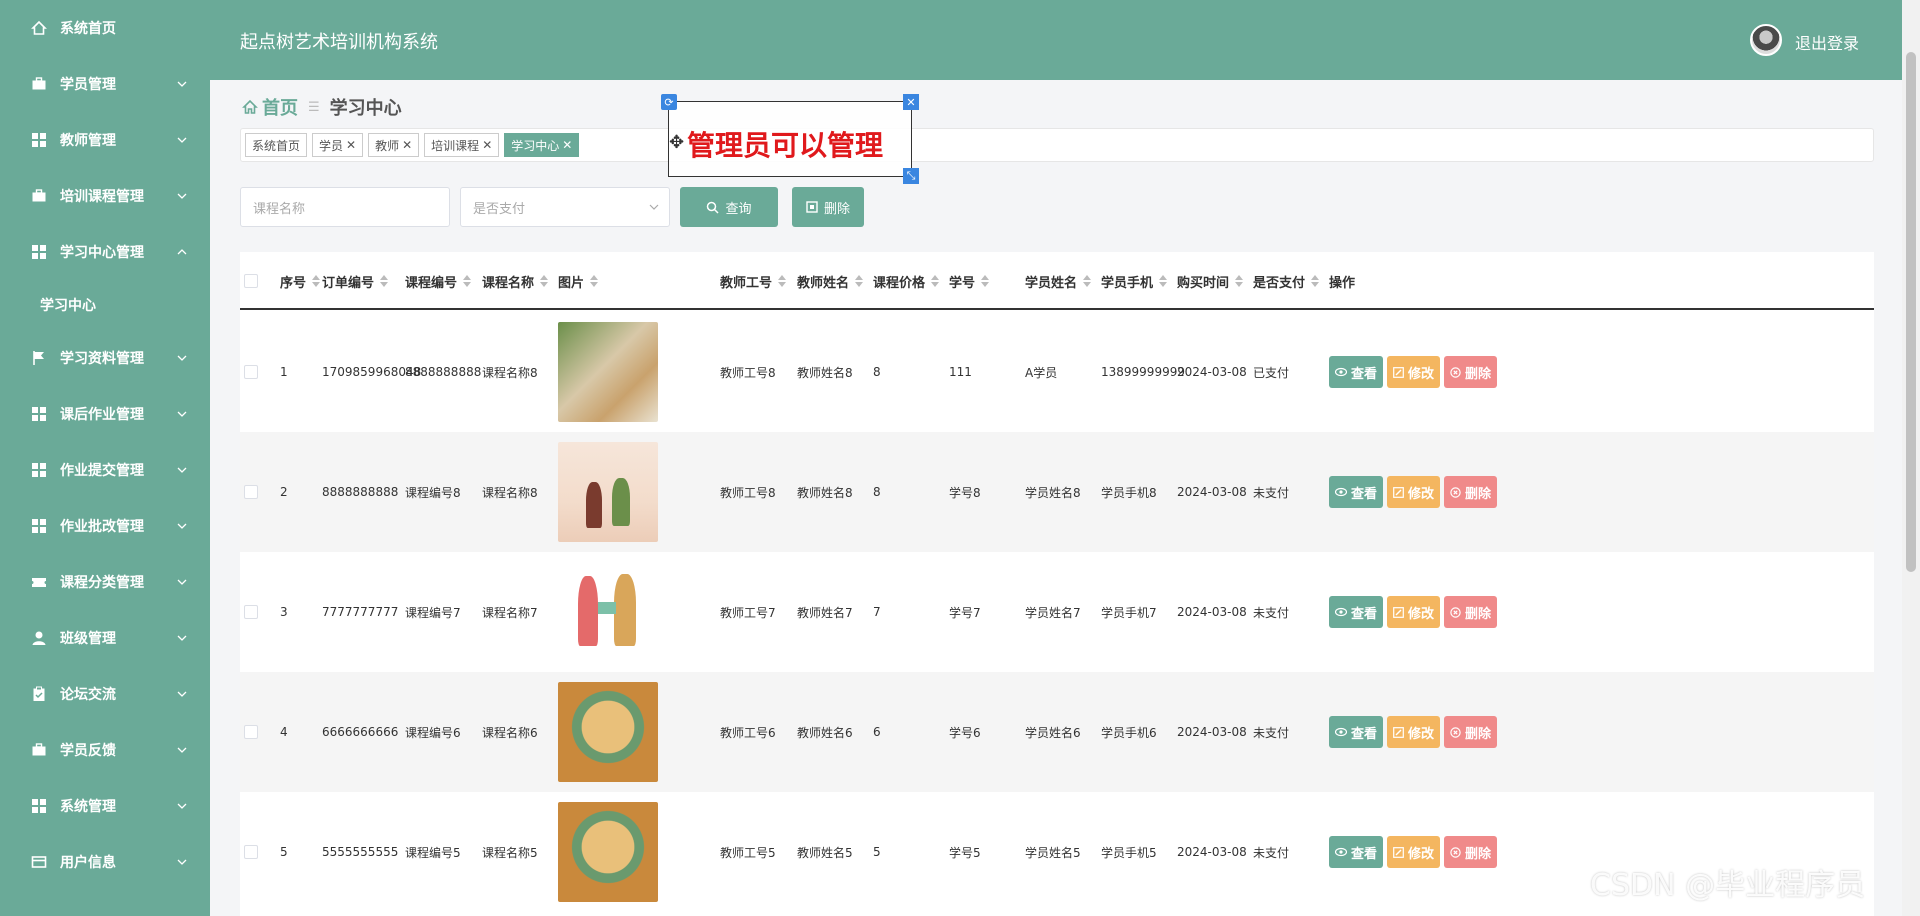 The image size is (1920, 916). I want to click on tab-tag-1: 学员 ✕, so click(338, 145).